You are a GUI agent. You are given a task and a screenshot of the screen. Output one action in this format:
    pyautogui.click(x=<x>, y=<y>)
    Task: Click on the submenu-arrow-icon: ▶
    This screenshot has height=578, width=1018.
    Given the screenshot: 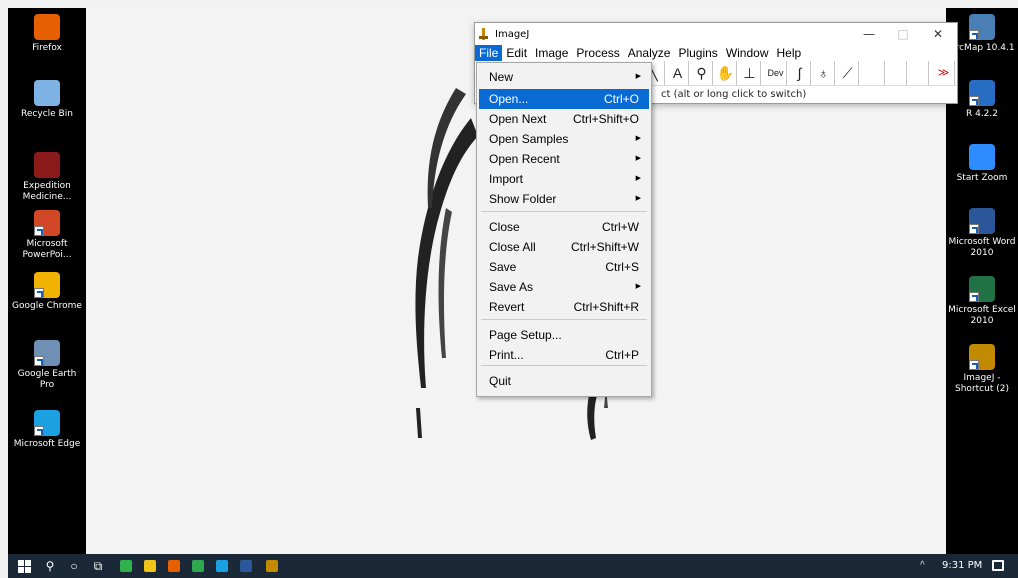 What is the action you would take?
    pyautogui.click(x=638, y=198)
    